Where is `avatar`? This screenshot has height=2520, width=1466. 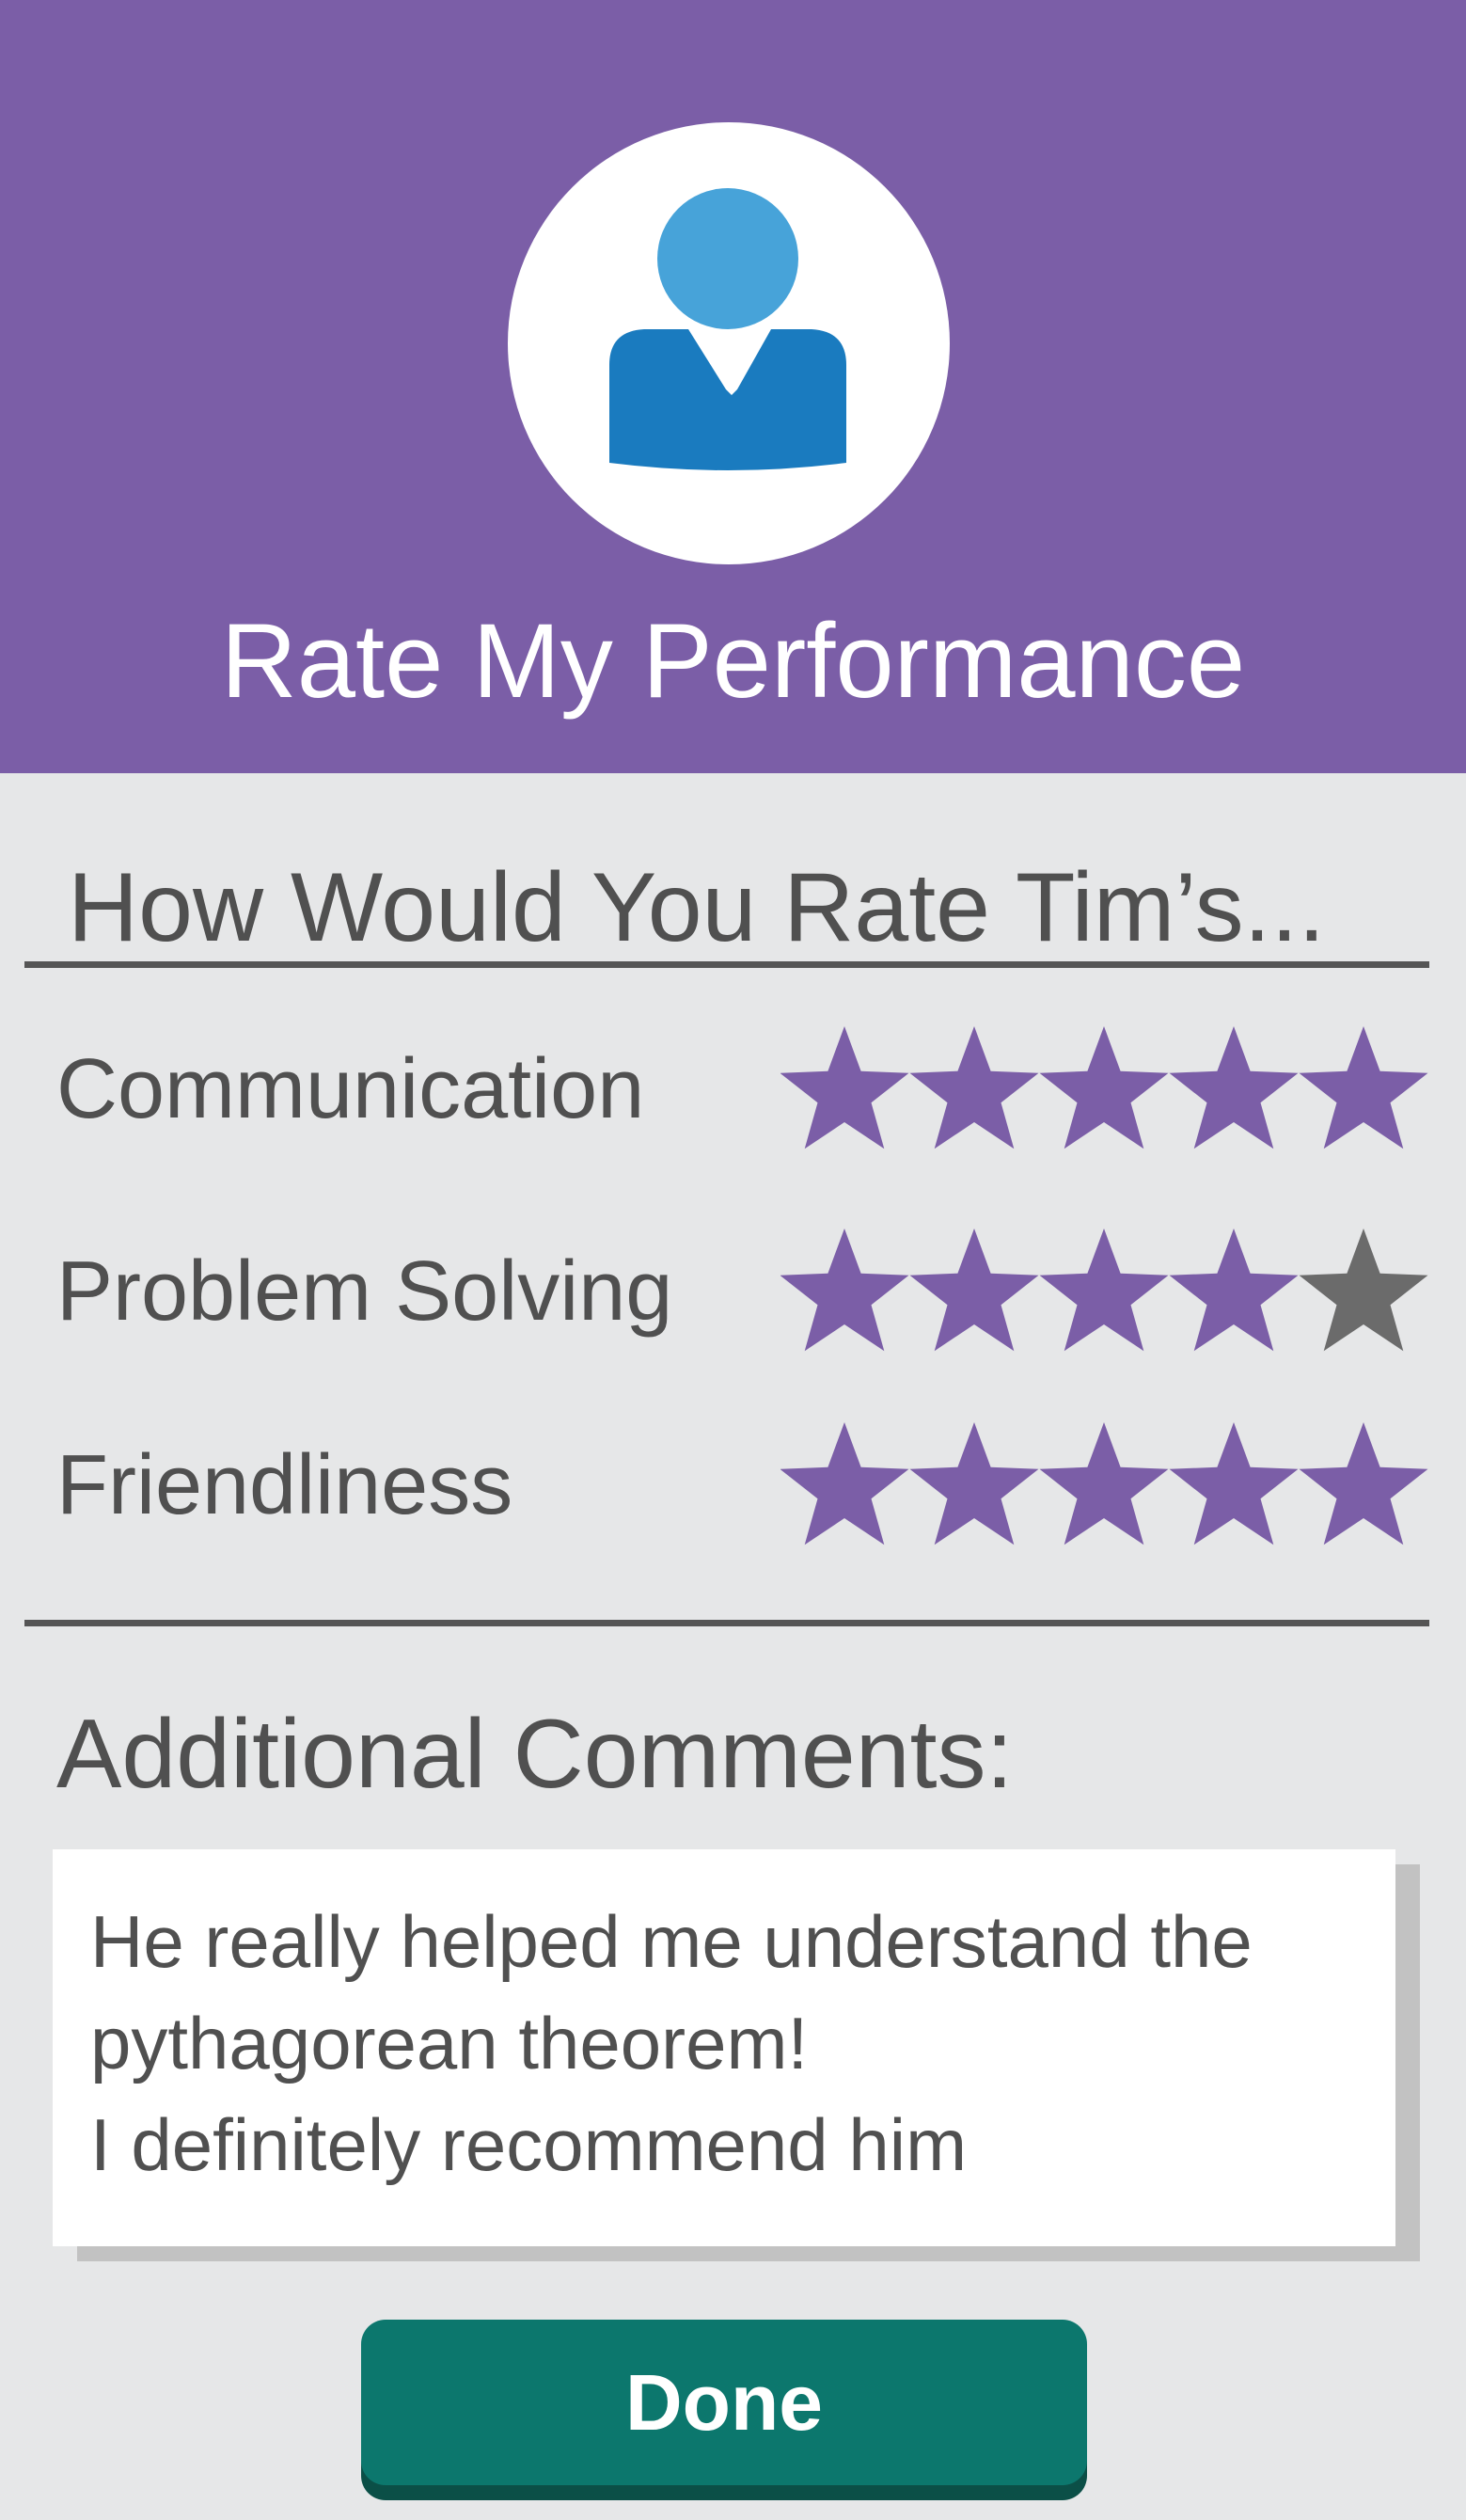 avatar is located at coordinates (729, 343).